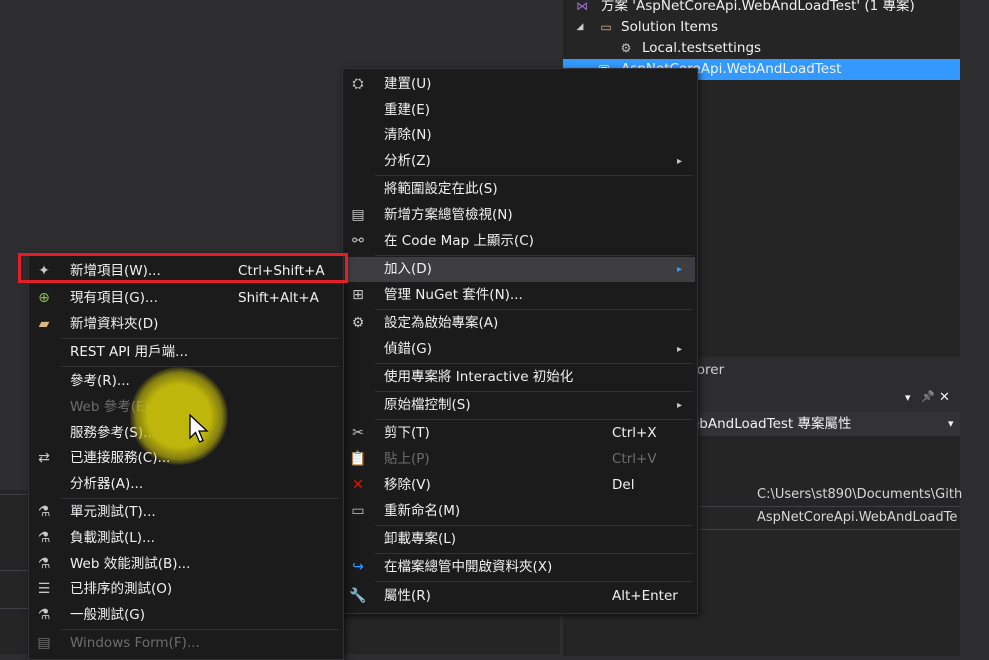  I want to click on menu-item-unload-project: 卸載專案(L), so click(519, 539).